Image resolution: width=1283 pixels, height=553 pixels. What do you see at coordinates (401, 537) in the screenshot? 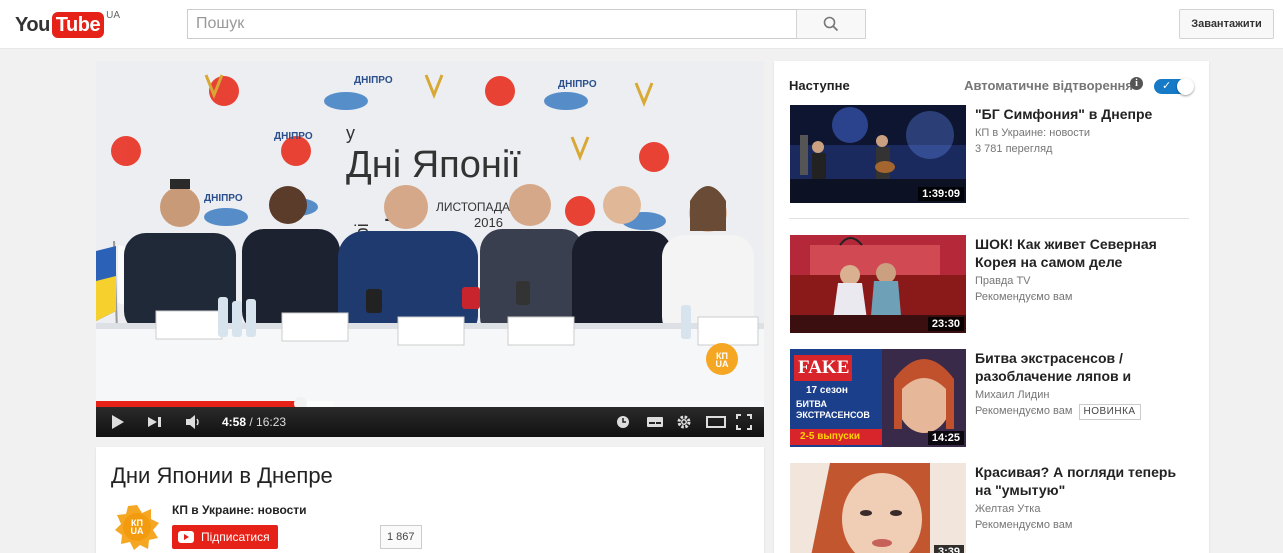
I see `subscriber-count: 1 867` at bounding box center [401, 537].